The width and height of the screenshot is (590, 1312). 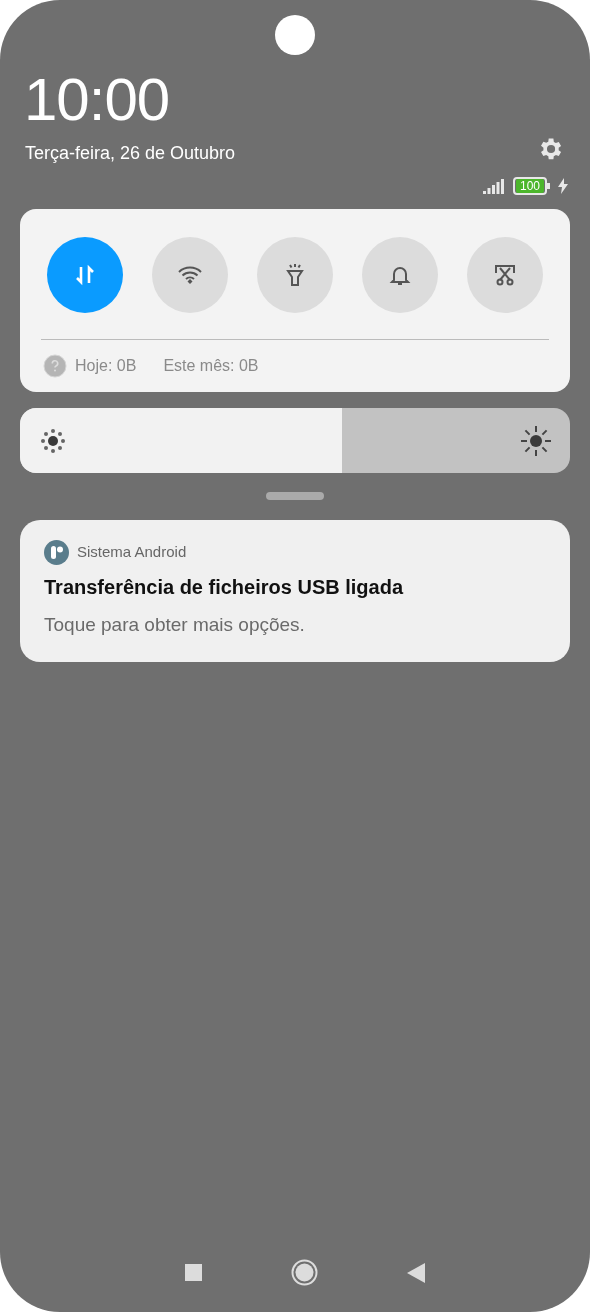 I want to click on brightness-high-icon, so click(x=536, y=440).